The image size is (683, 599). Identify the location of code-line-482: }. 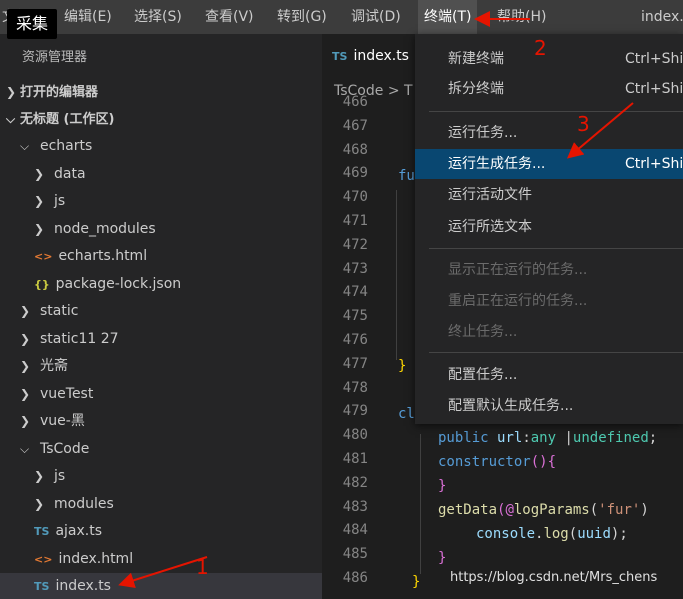
(442, 486).